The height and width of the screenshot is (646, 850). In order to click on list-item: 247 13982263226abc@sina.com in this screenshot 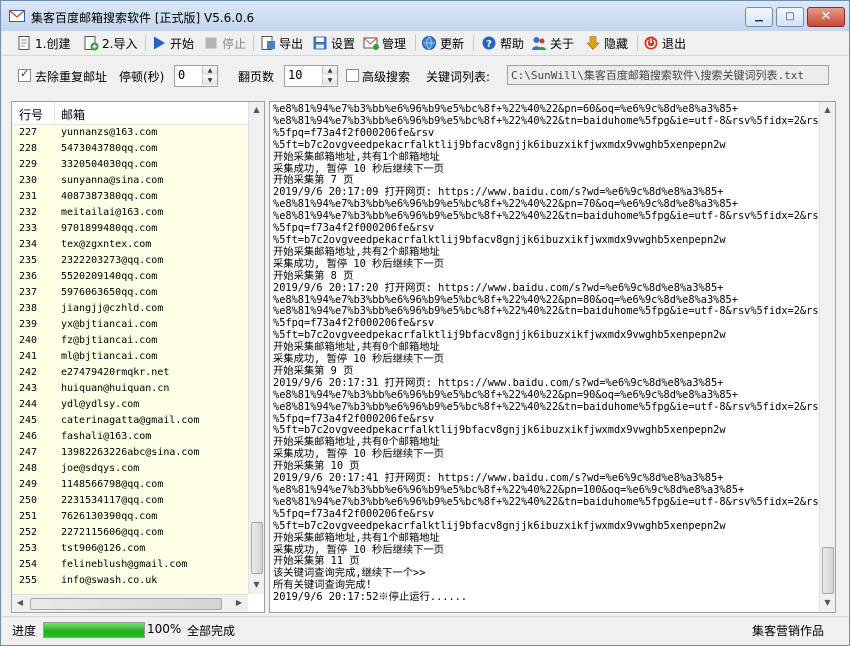, I will do `click(130, 453)`.